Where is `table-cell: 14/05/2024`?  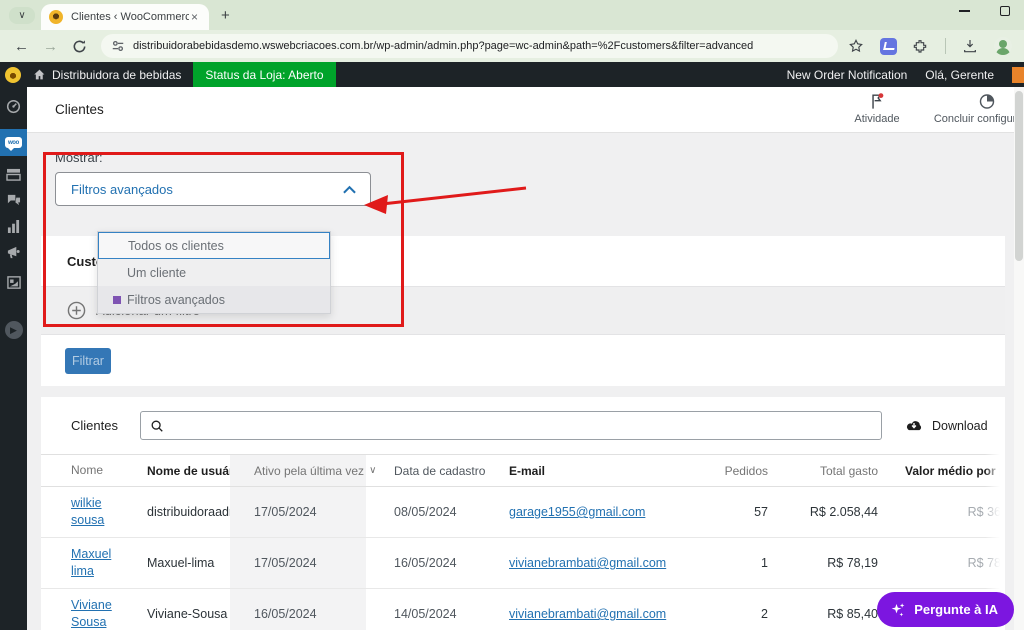
table-cell: 14/05/2024 is located at coordinates (425, 614).